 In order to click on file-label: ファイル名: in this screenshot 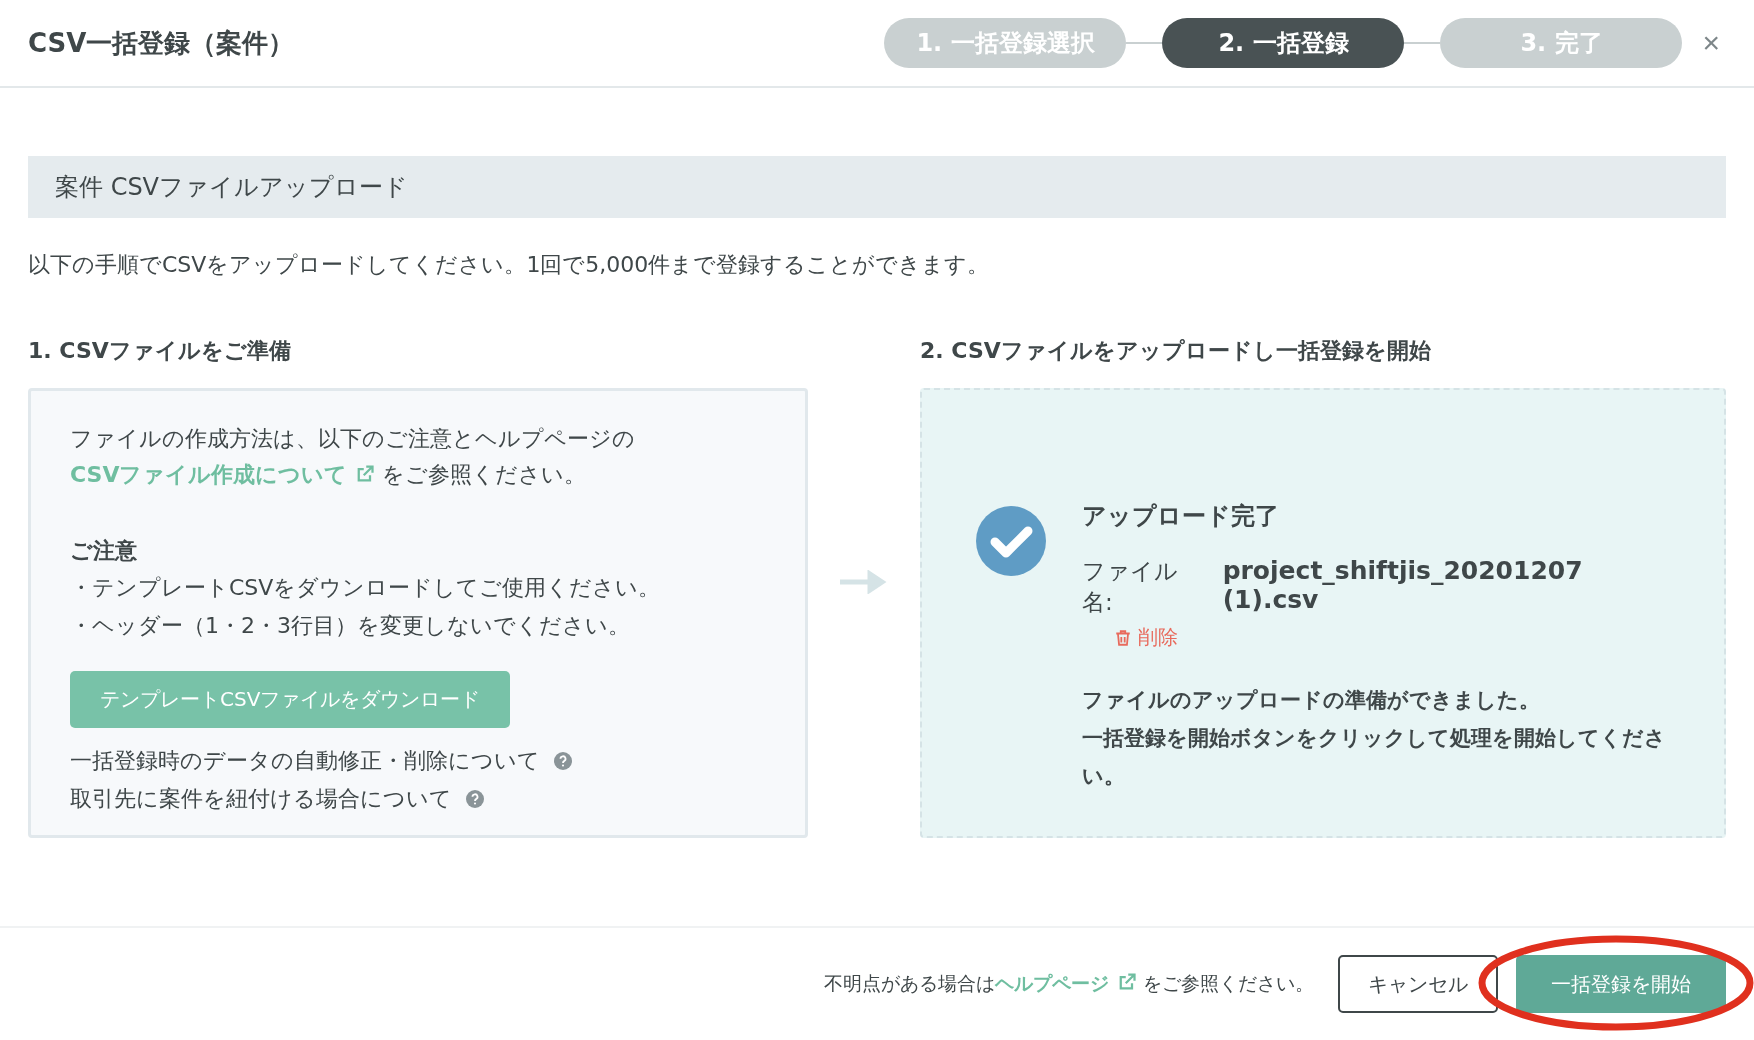, I will do `click(1130, 587)`.